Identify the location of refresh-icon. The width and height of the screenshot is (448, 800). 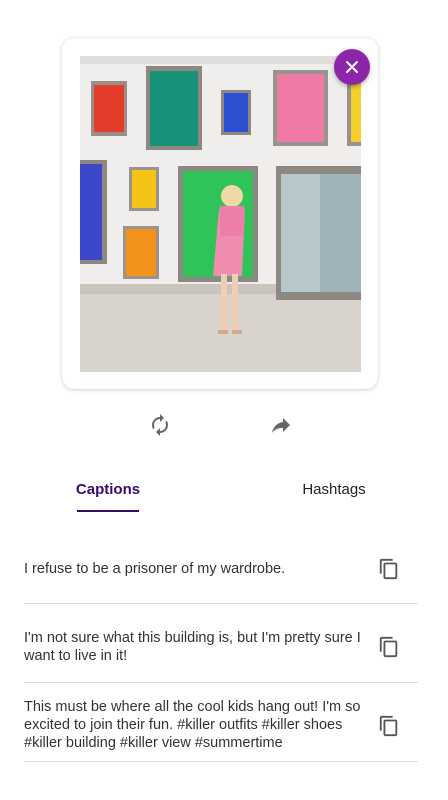
(160, 425).